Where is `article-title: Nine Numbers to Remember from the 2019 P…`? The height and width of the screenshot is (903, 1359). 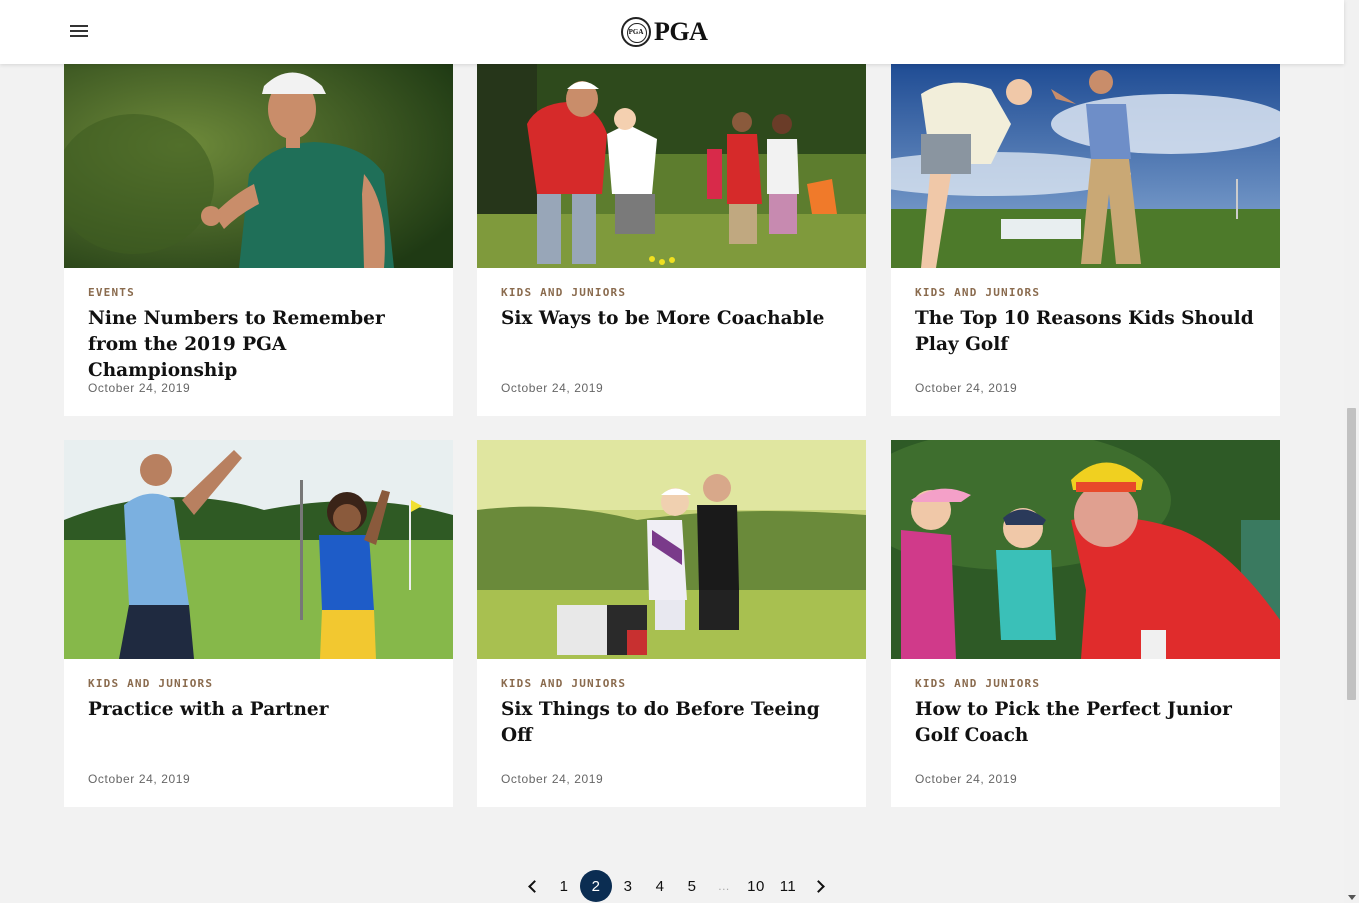 article-title: Nine Numbers to Remember from the 2019 P… is located at coordinates (260, 345).